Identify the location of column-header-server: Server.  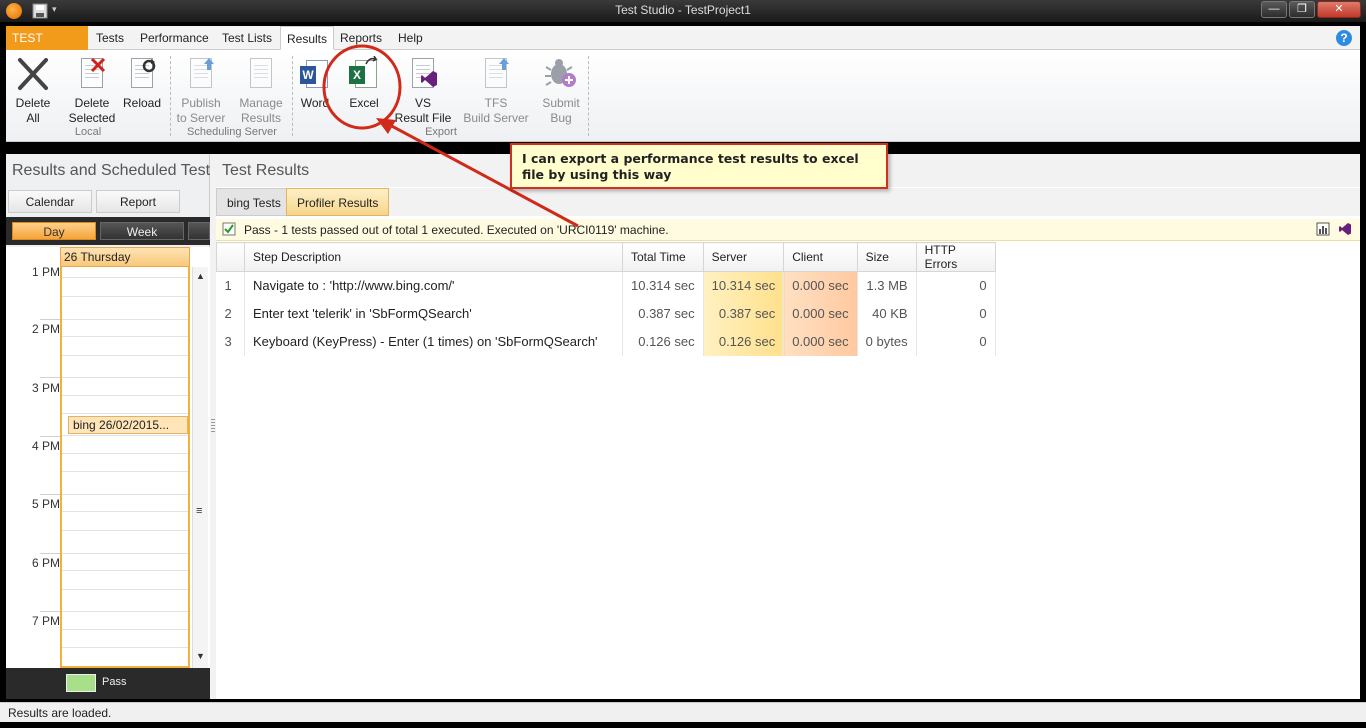
(743, 257).